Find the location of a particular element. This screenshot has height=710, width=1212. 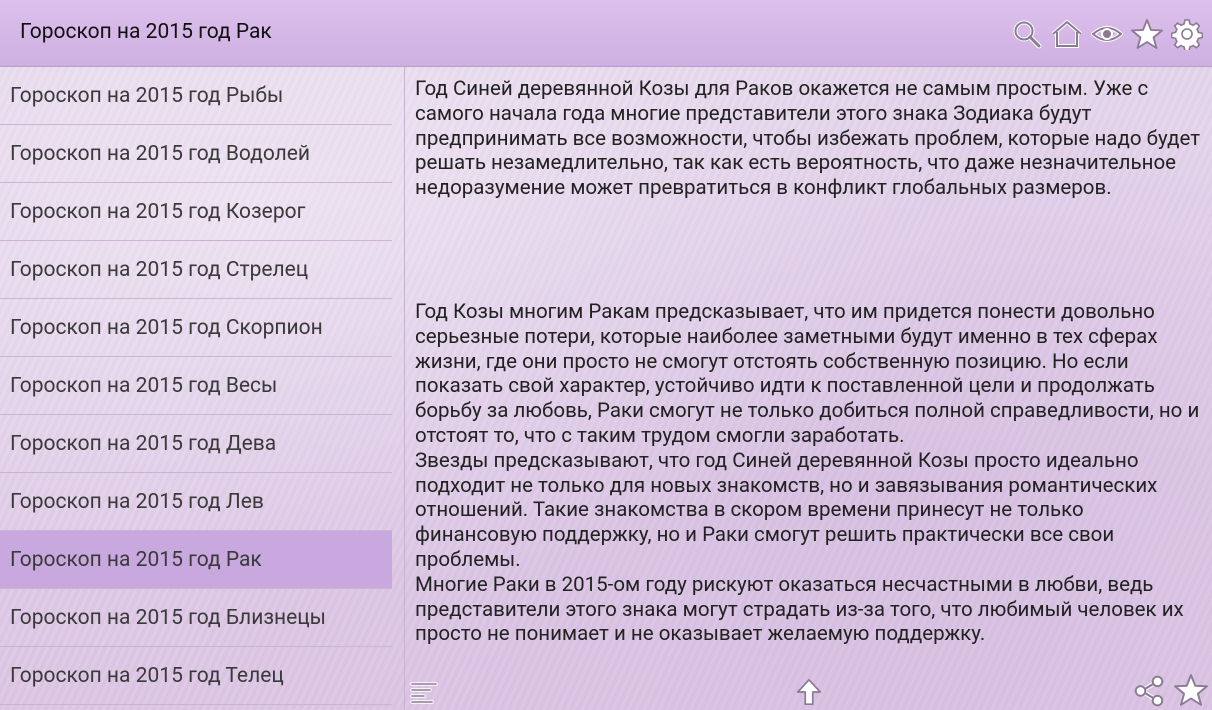

sidebar-item-leo: Гороскоп на 2015 год Лев is located at coordinates (196, 502).